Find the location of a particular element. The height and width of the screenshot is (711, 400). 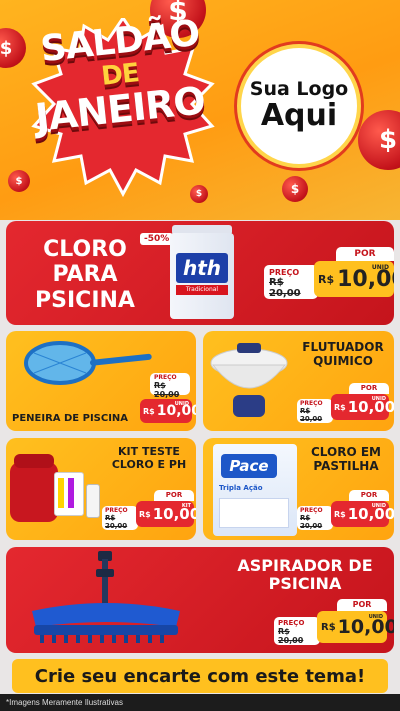

product-name: ASPIRADOR DE PSICINA is located at coordinates (305, 575).